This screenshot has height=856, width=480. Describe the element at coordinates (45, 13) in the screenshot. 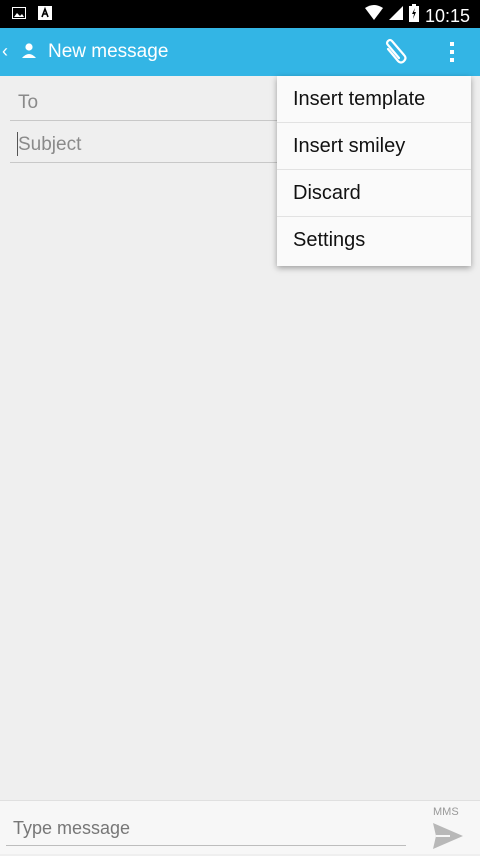

I see `a-notification-icon` at that location.